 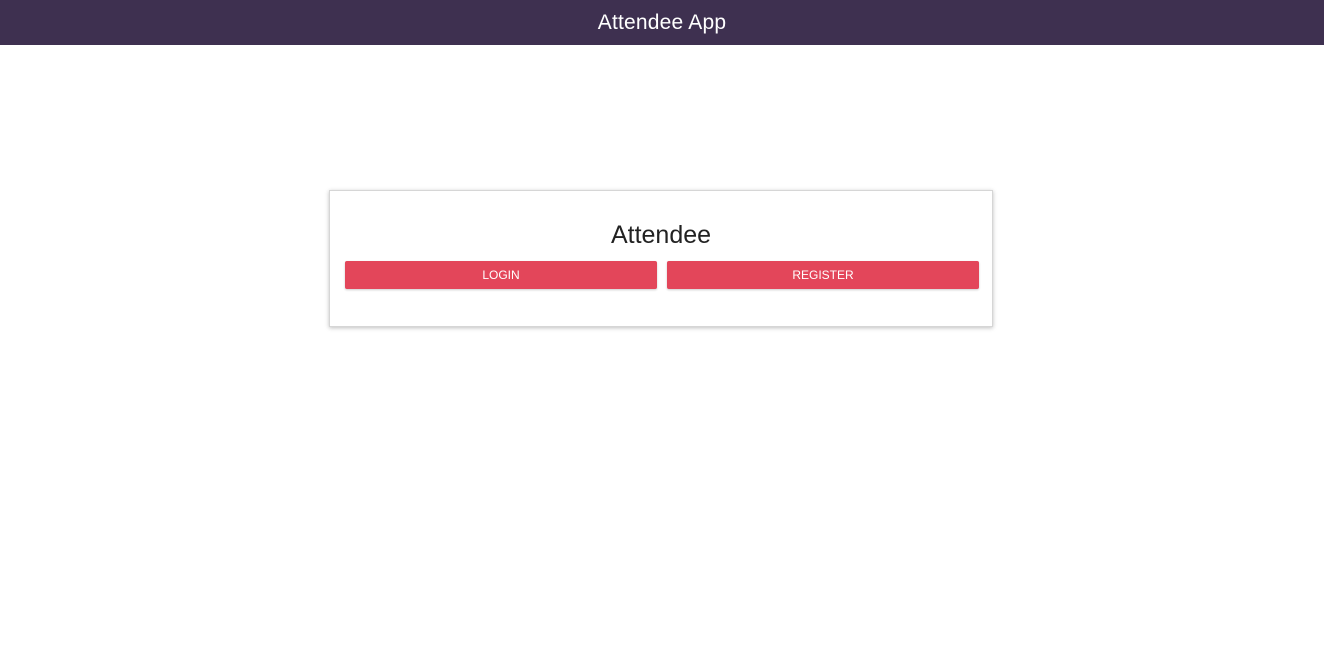 I want to click on app-header: Attendee App, so click(x=662, y=22).